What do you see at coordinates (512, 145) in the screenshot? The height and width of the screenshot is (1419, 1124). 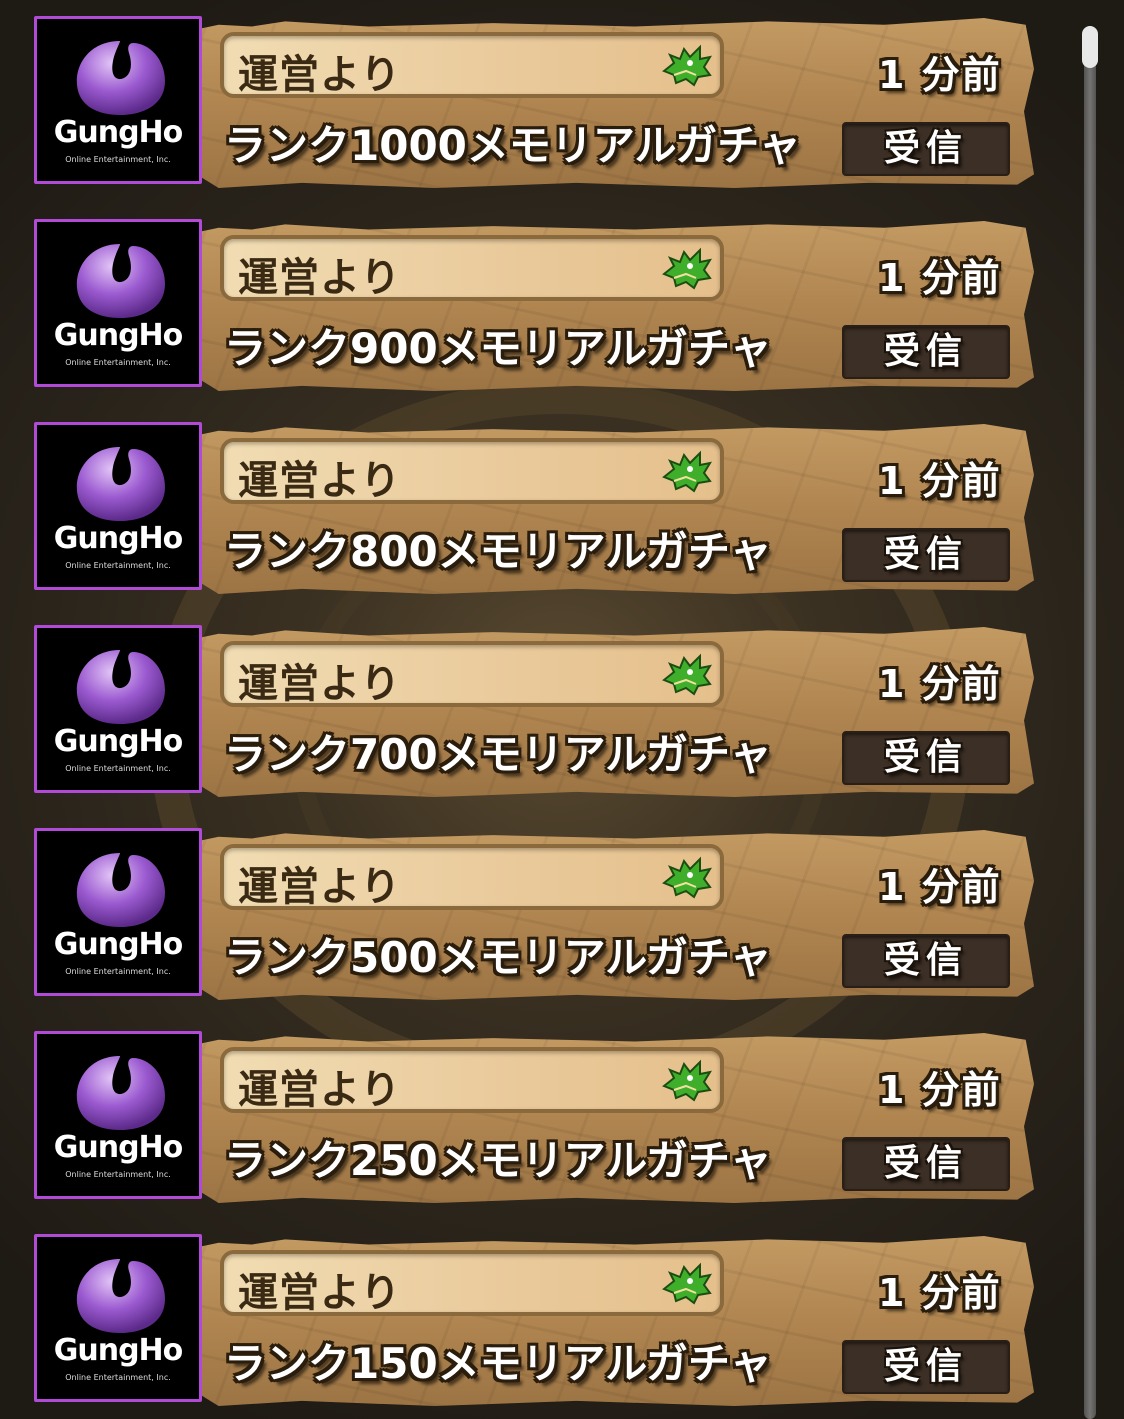 I see `mail-subject: ランク1000メモリアルガチャ` at bounding box center [512, 145].